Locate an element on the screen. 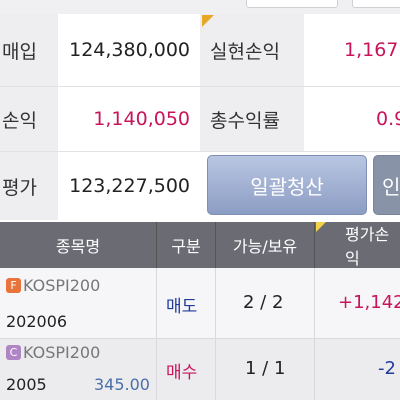 The image size is (400, 400). col-header-pnl: 평가손익 is located at coordinates (357, 245).